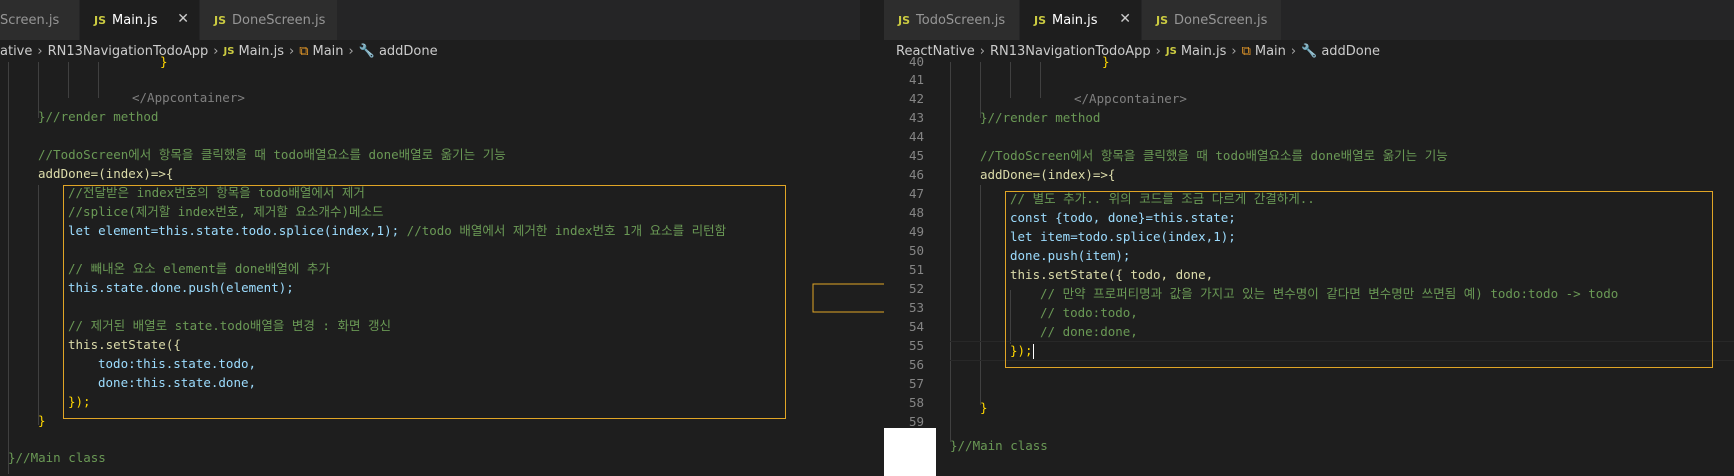  What do you see at coordinates (916, 61) in the screenshot?
I see `line-number: 40` at bounding box center [916, 61].